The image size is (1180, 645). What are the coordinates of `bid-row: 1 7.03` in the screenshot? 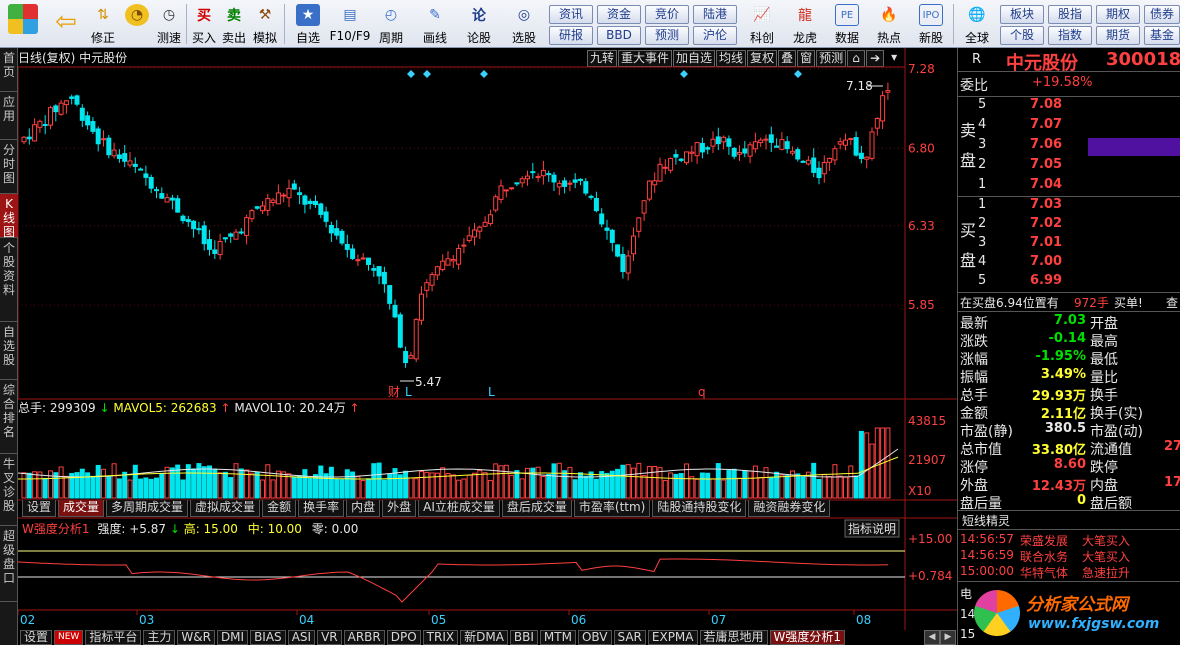 It's located at (1069, 207).